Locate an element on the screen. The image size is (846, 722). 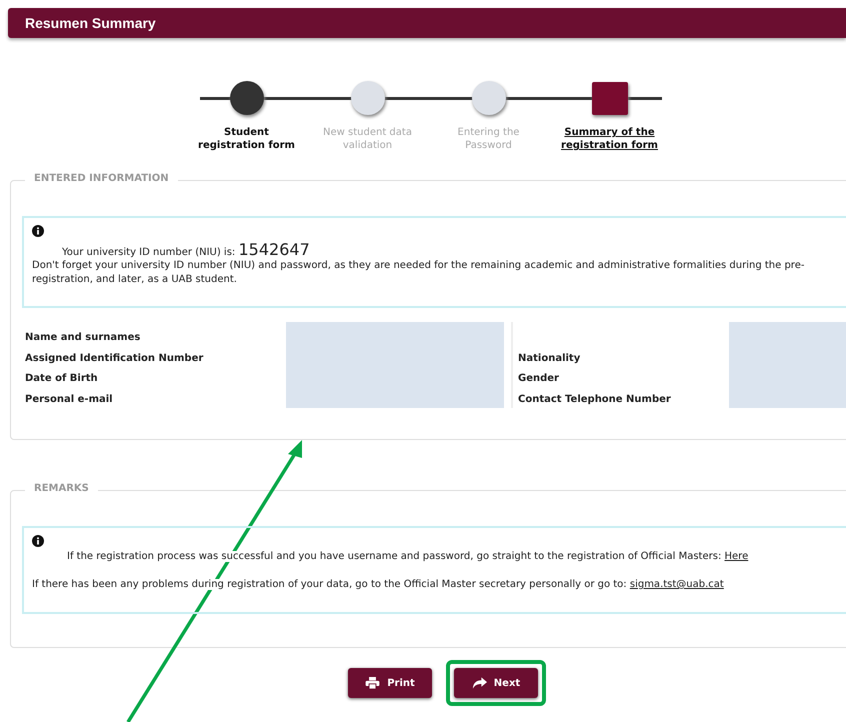
section-legend: ENTERED INFORMATION is located at coordinates (101, 178).